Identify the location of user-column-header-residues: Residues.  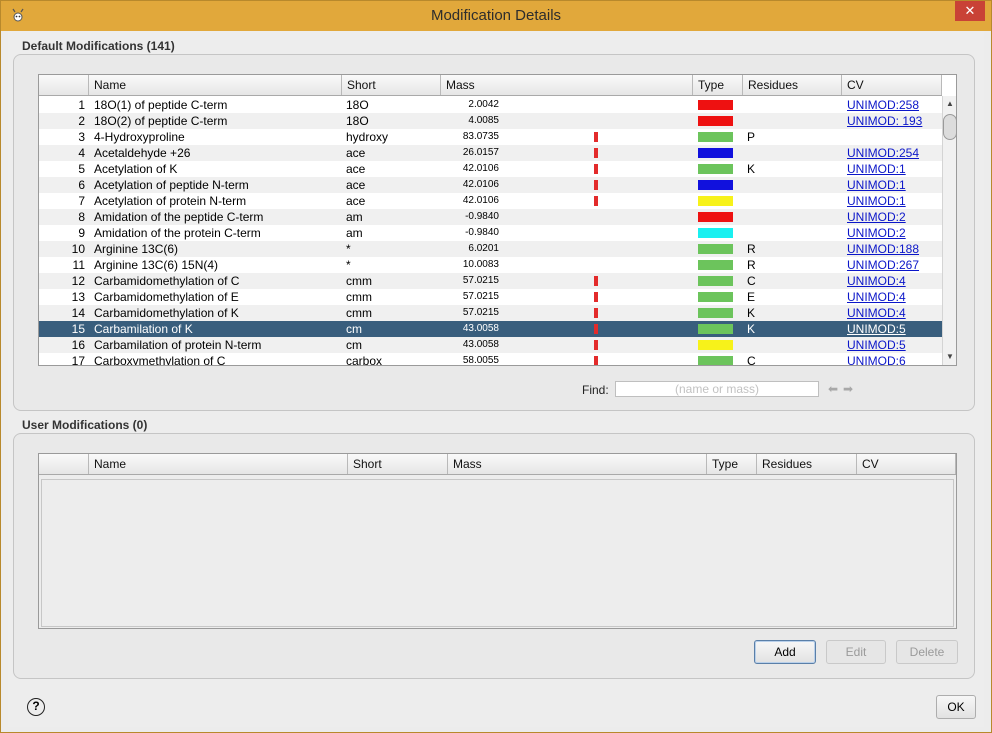
(807, 464).